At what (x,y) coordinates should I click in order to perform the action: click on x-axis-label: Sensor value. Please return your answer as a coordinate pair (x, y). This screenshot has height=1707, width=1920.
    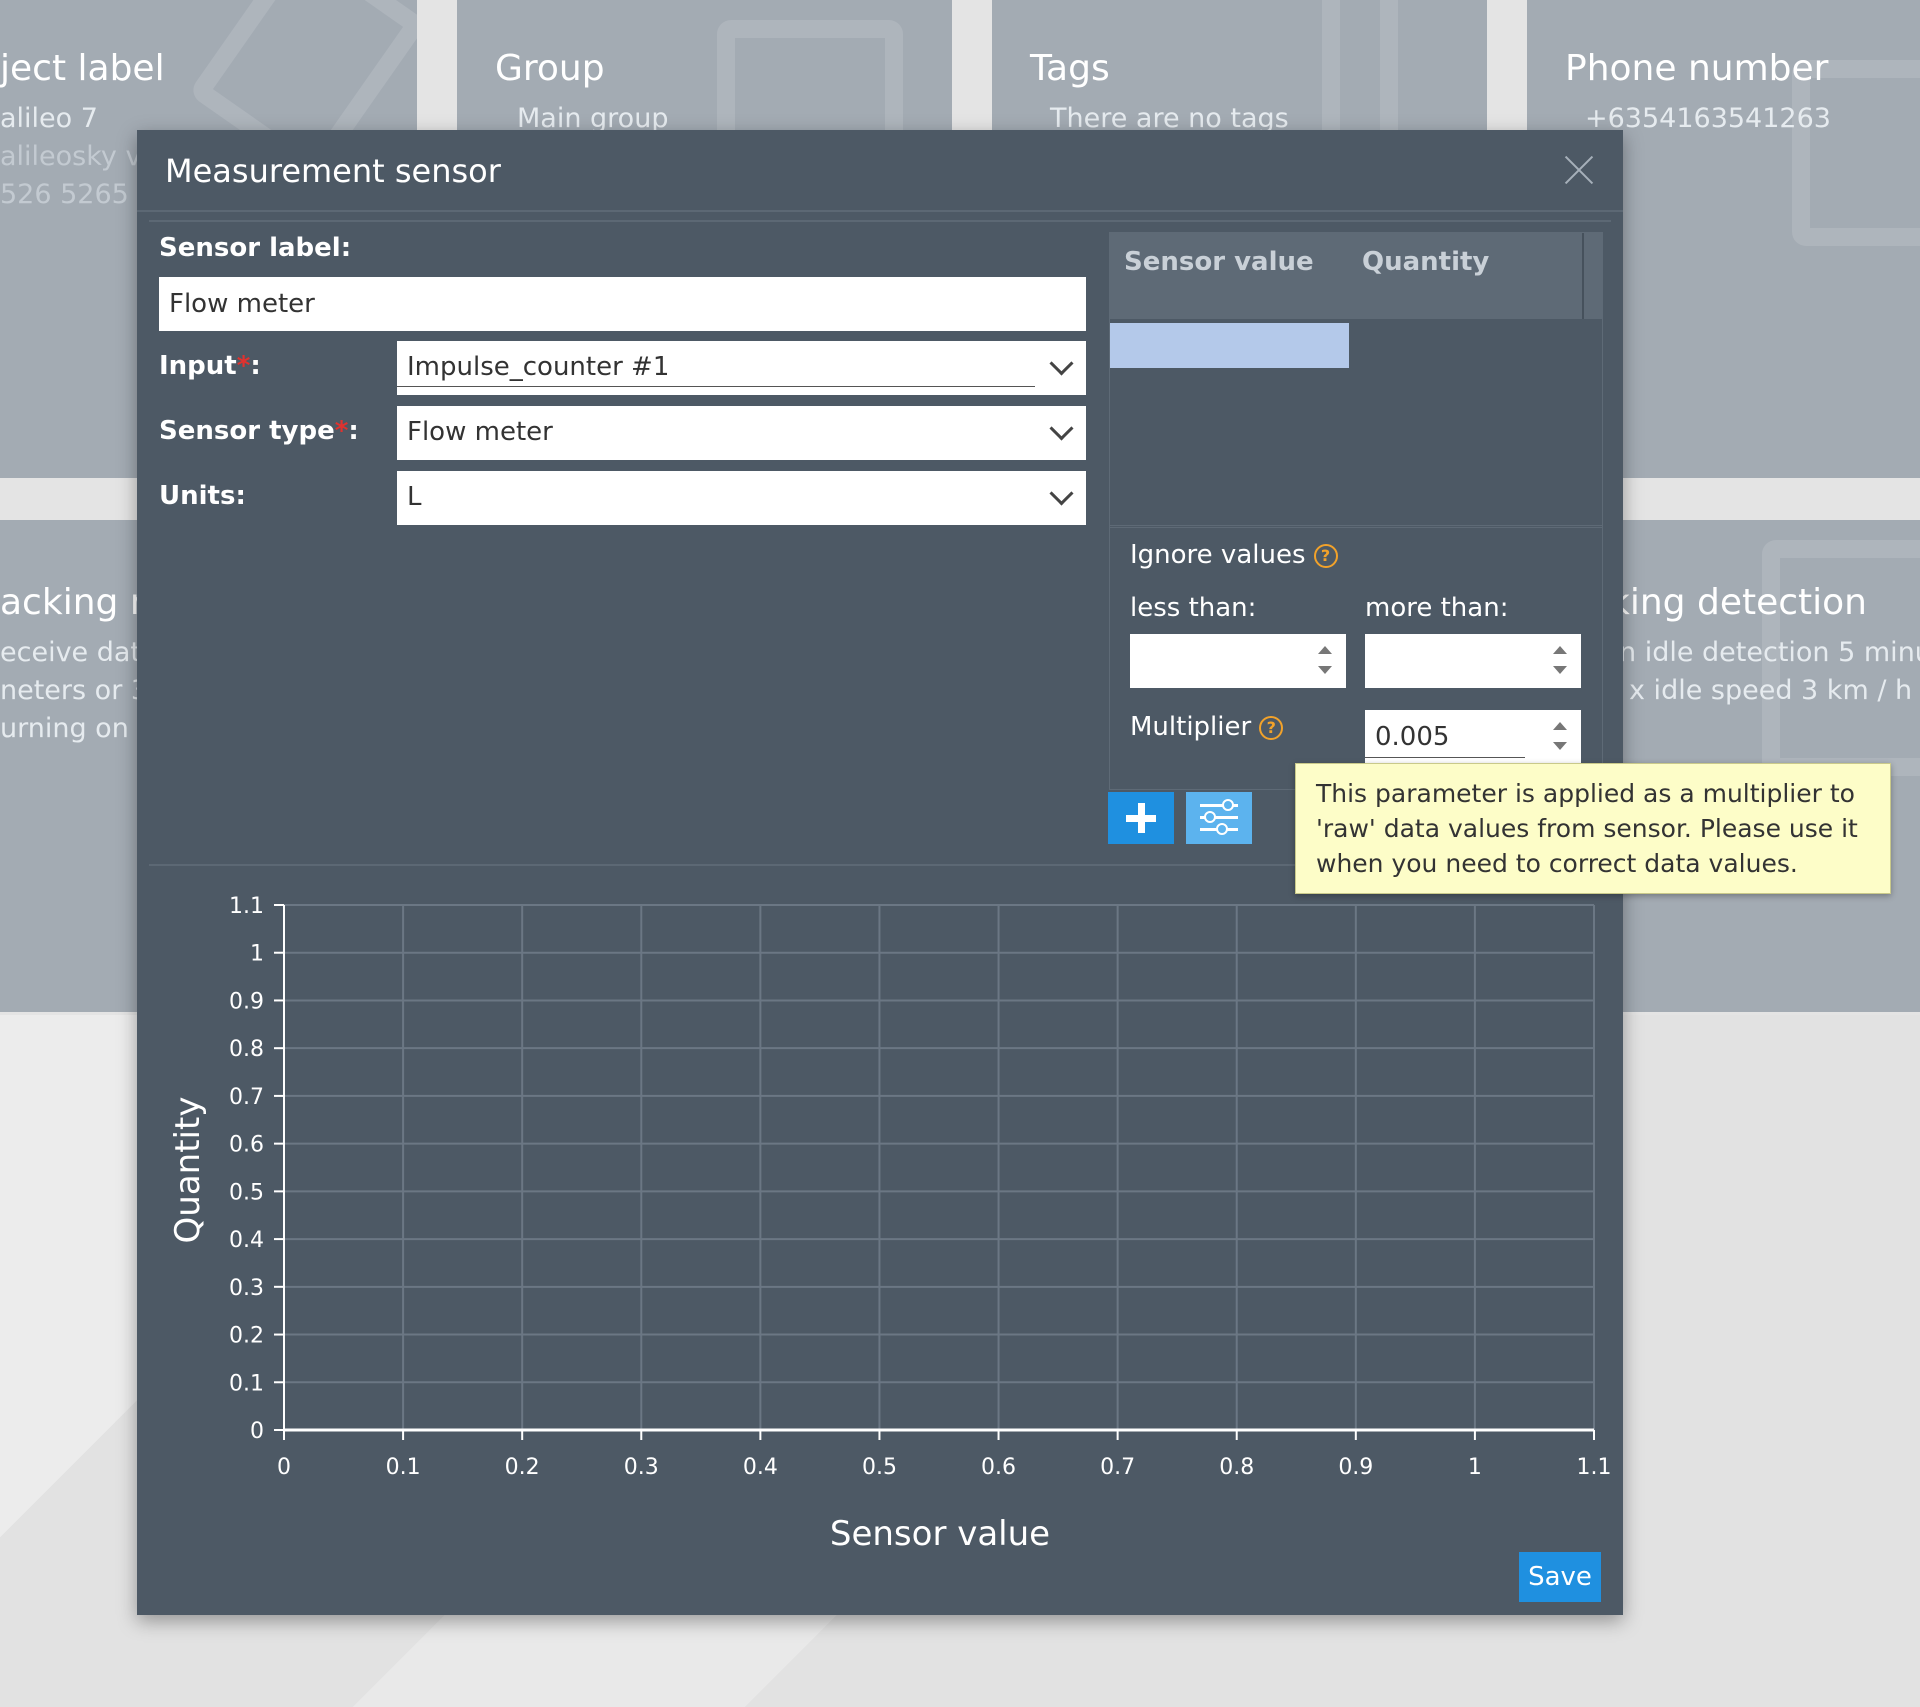
    Looking at the image, I should click on (940, 1534).